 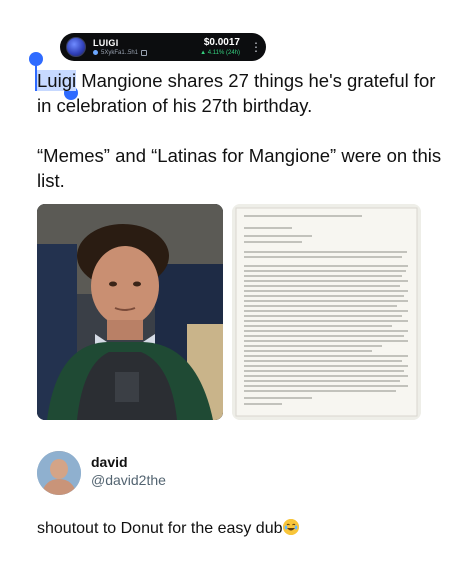 I want to click on chain-dot-icon, so click(x=95, y=52).